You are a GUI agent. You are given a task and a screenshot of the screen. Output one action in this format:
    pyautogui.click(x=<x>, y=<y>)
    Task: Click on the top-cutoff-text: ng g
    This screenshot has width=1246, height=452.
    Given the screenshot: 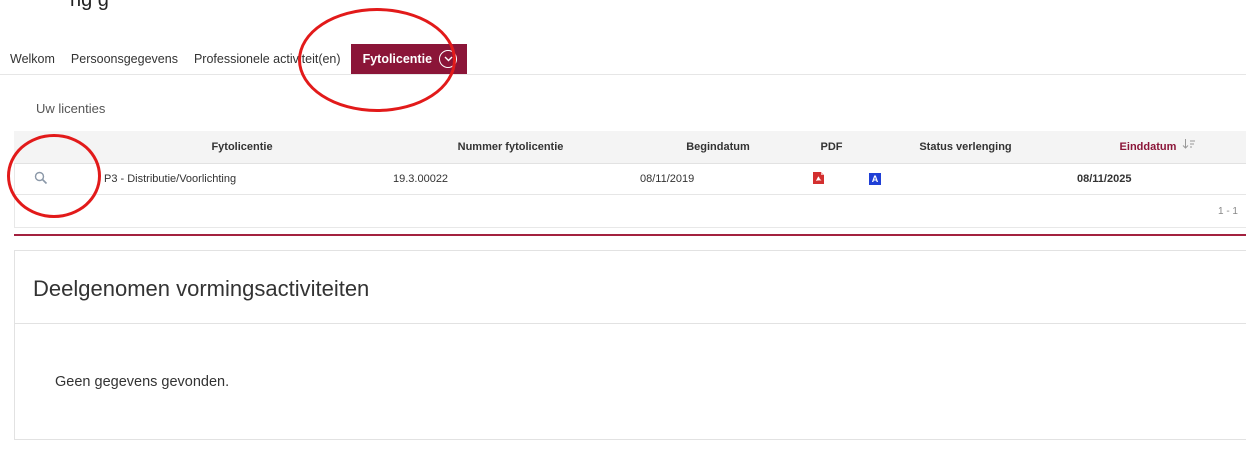 What is the action you would take?
    pyautogui.click(x=89, y=5)
    